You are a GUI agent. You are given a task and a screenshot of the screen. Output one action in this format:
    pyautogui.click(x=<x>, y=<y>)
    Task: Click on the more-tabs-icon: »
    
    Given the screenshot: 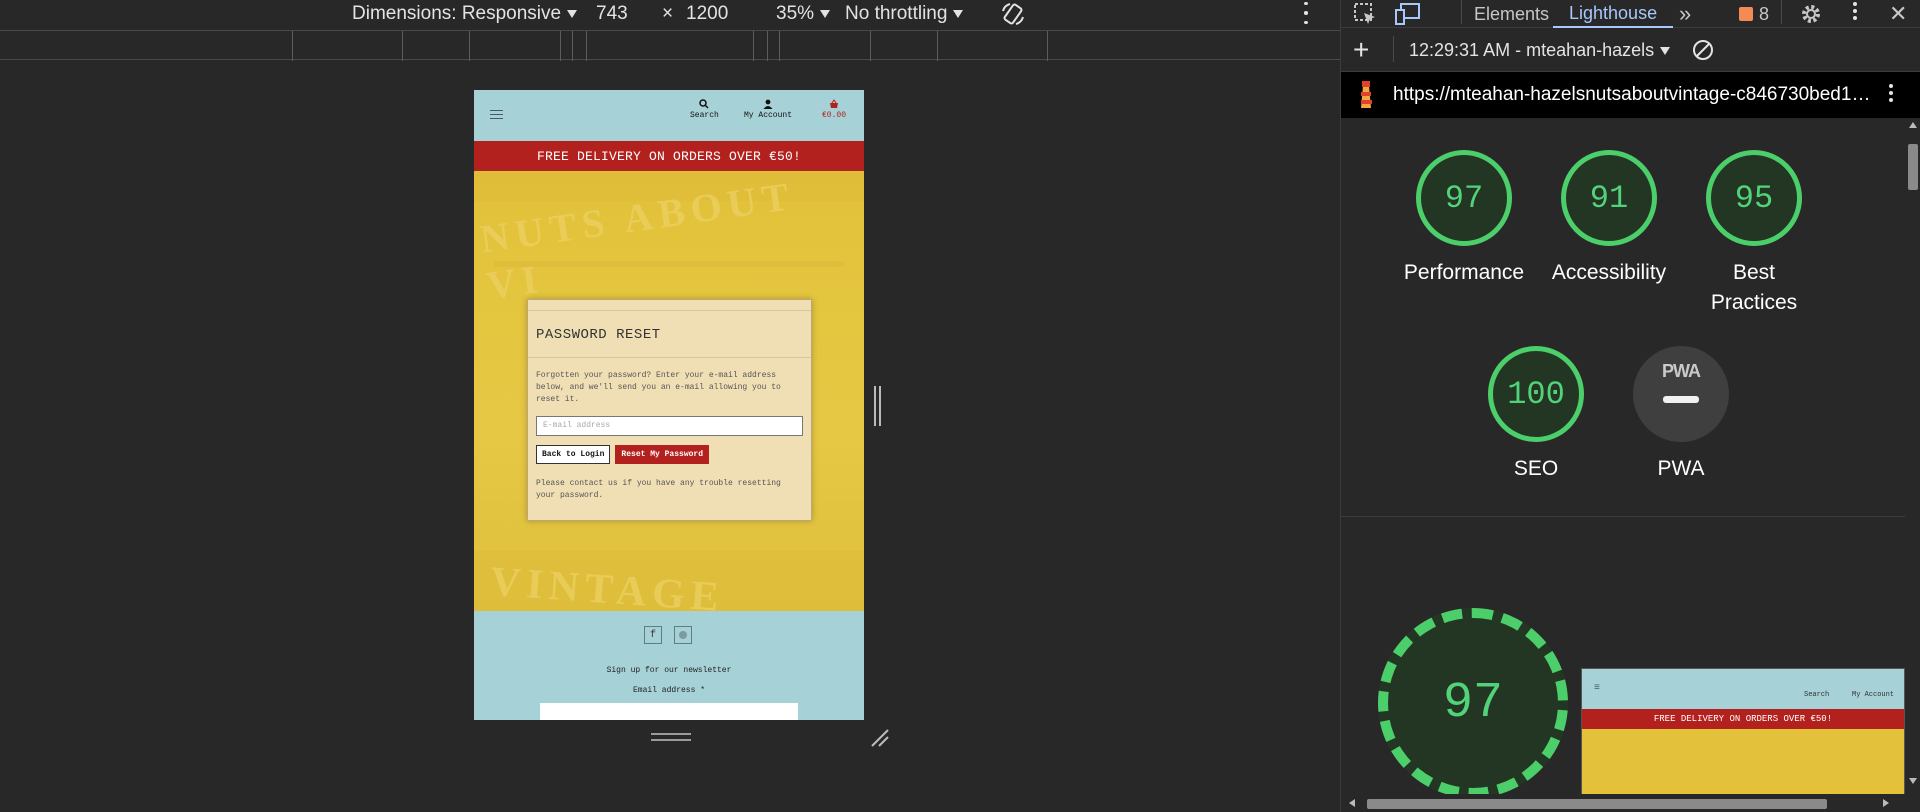 What is the action you would take?
    pyautogui.click(x=1685, y=14)
    